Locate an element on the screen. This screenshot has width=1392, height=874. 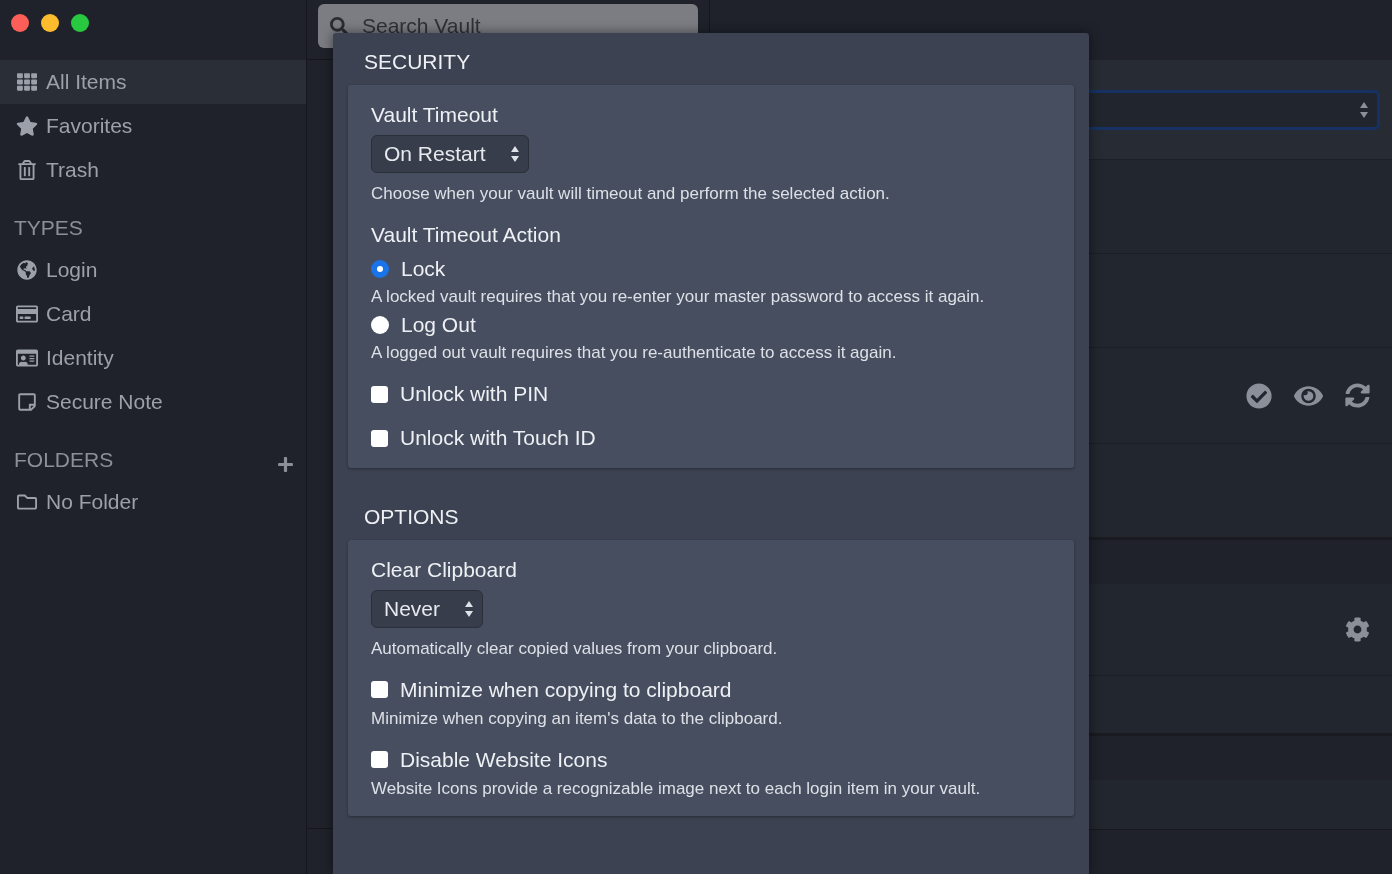
trash-icon is located at coordinates (27, 170).